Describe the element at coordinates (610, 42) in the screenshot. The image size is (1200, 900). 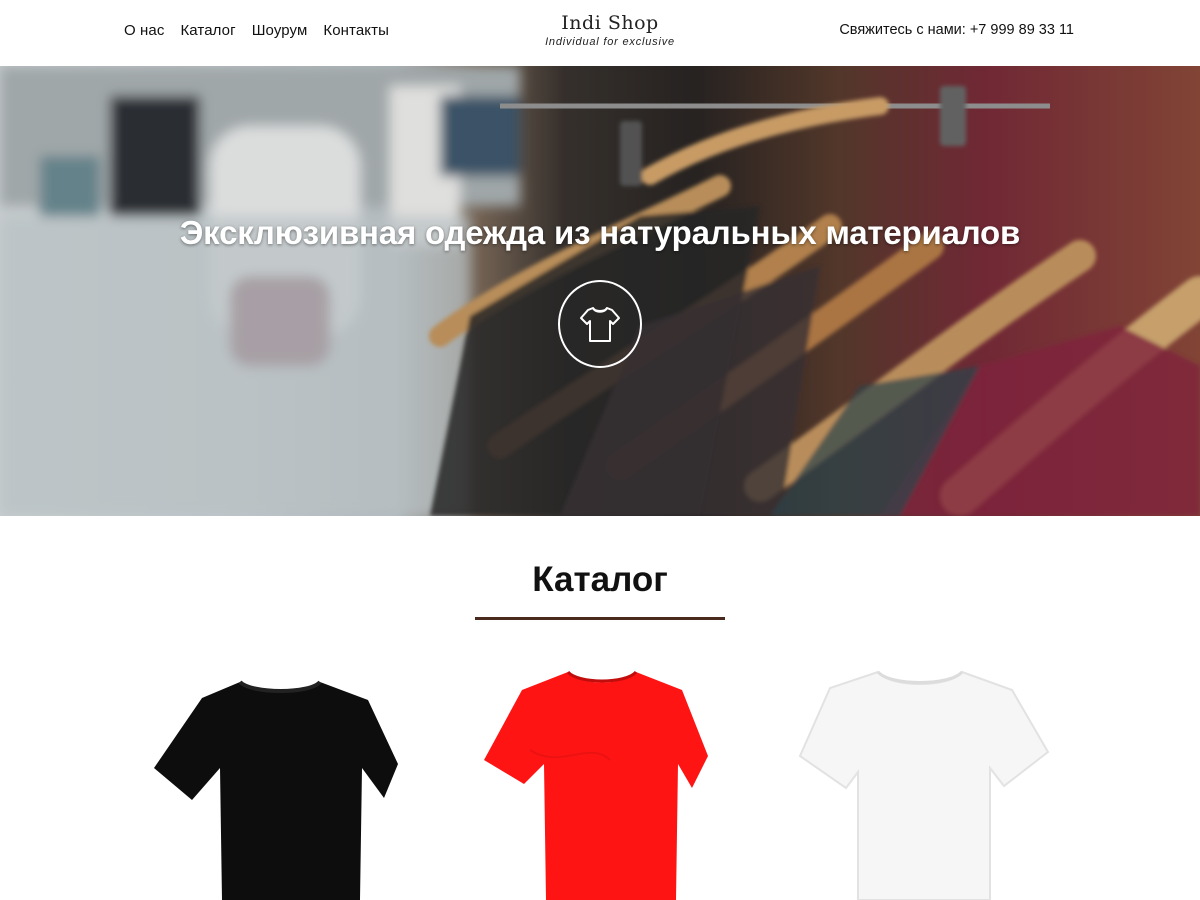
I see `logo-subtitle: Individual for exclusive` at that location.